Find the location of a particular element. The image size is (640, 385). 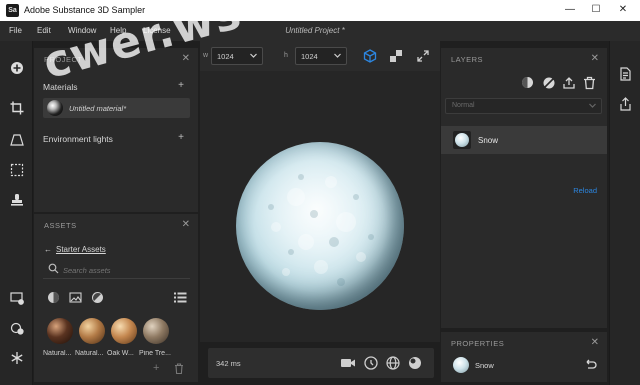

camera-icon is located at coordinates (348, 363).